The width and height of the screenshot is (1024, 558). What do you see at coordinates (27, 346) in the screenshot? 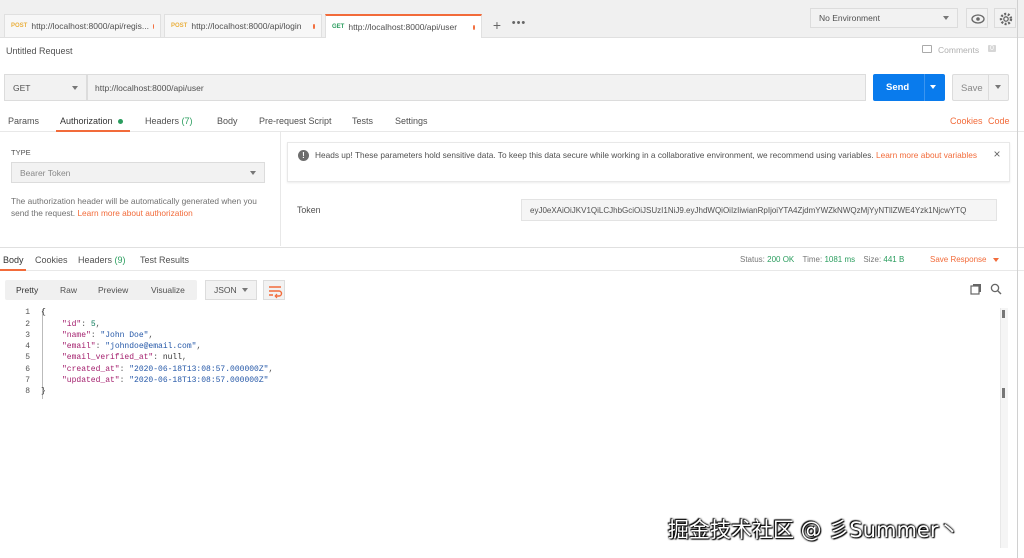
I see `line-number: 4` at bounding box center [27, 346].